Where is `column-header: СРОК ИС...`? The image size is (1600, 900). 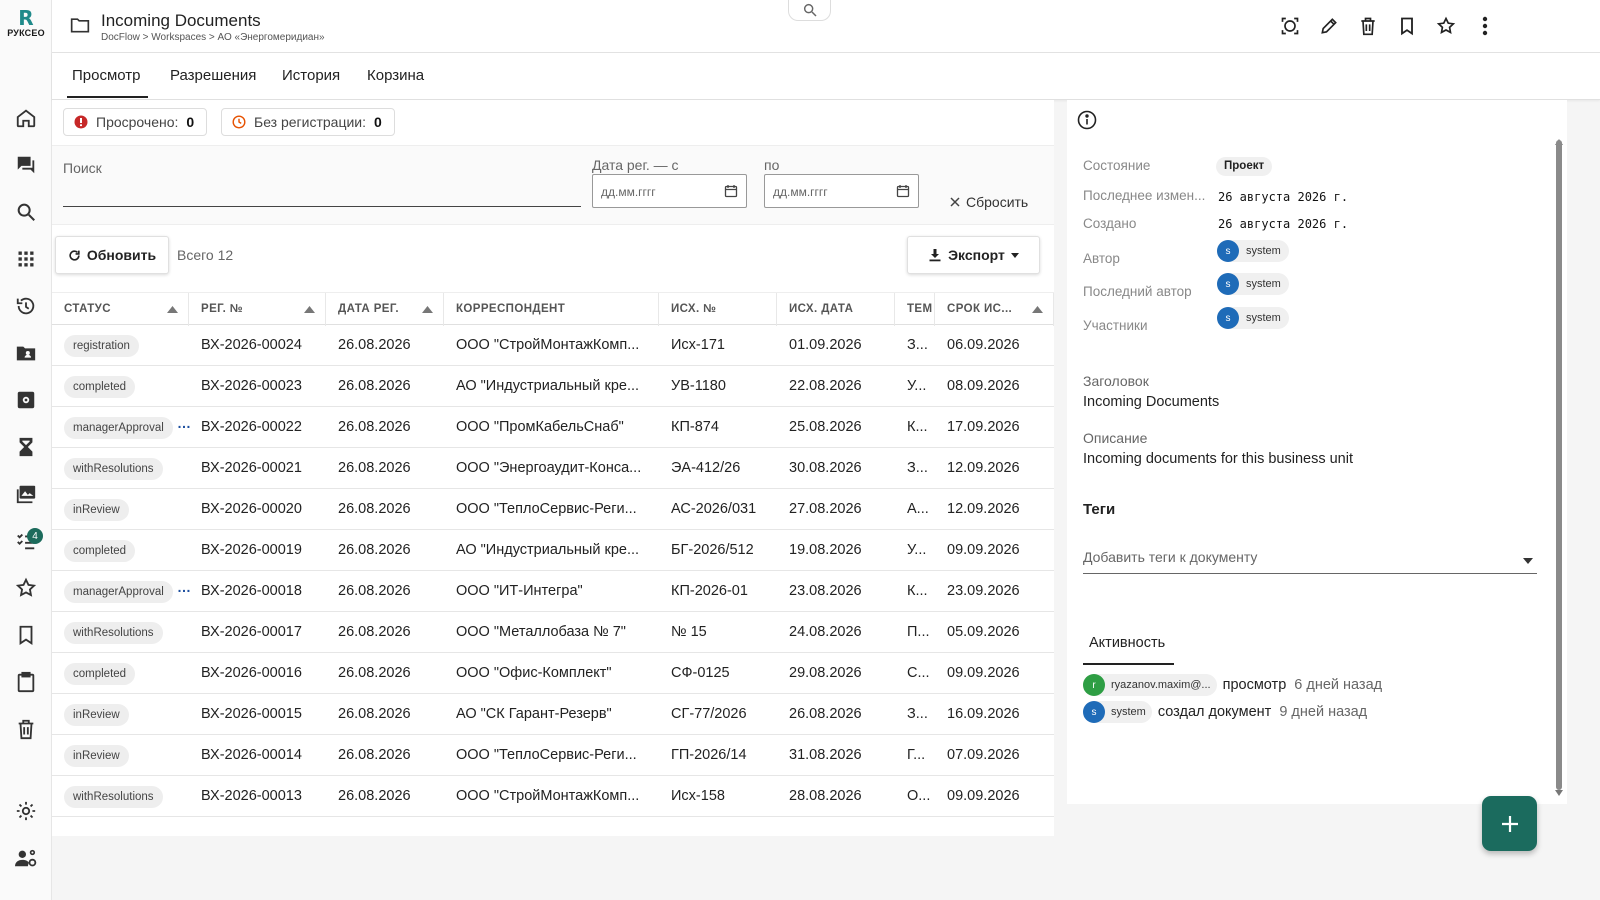
column-header: СРОК ИС... is located at coordinates (994, 309).